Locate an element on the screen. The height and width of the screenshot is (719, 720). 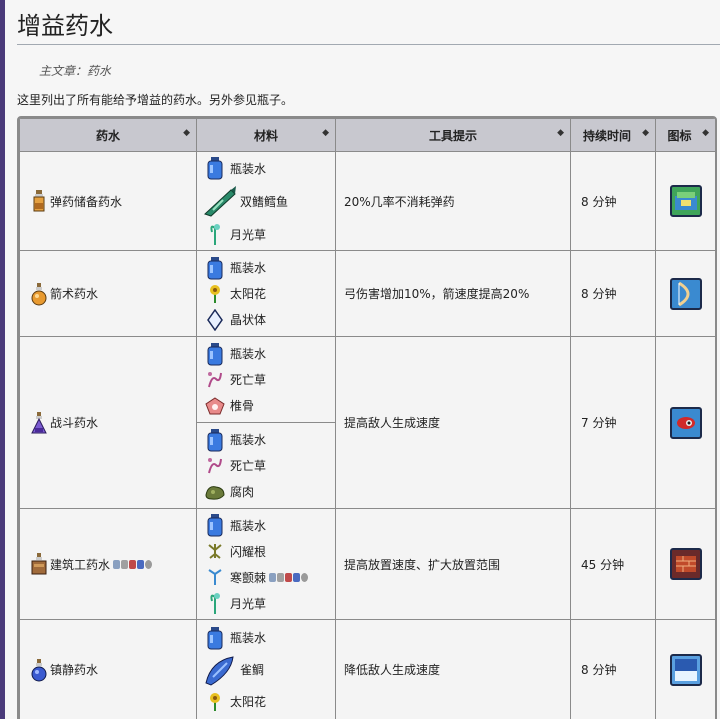
shiverthorn-root-icon is located at coordinates (215, 551).